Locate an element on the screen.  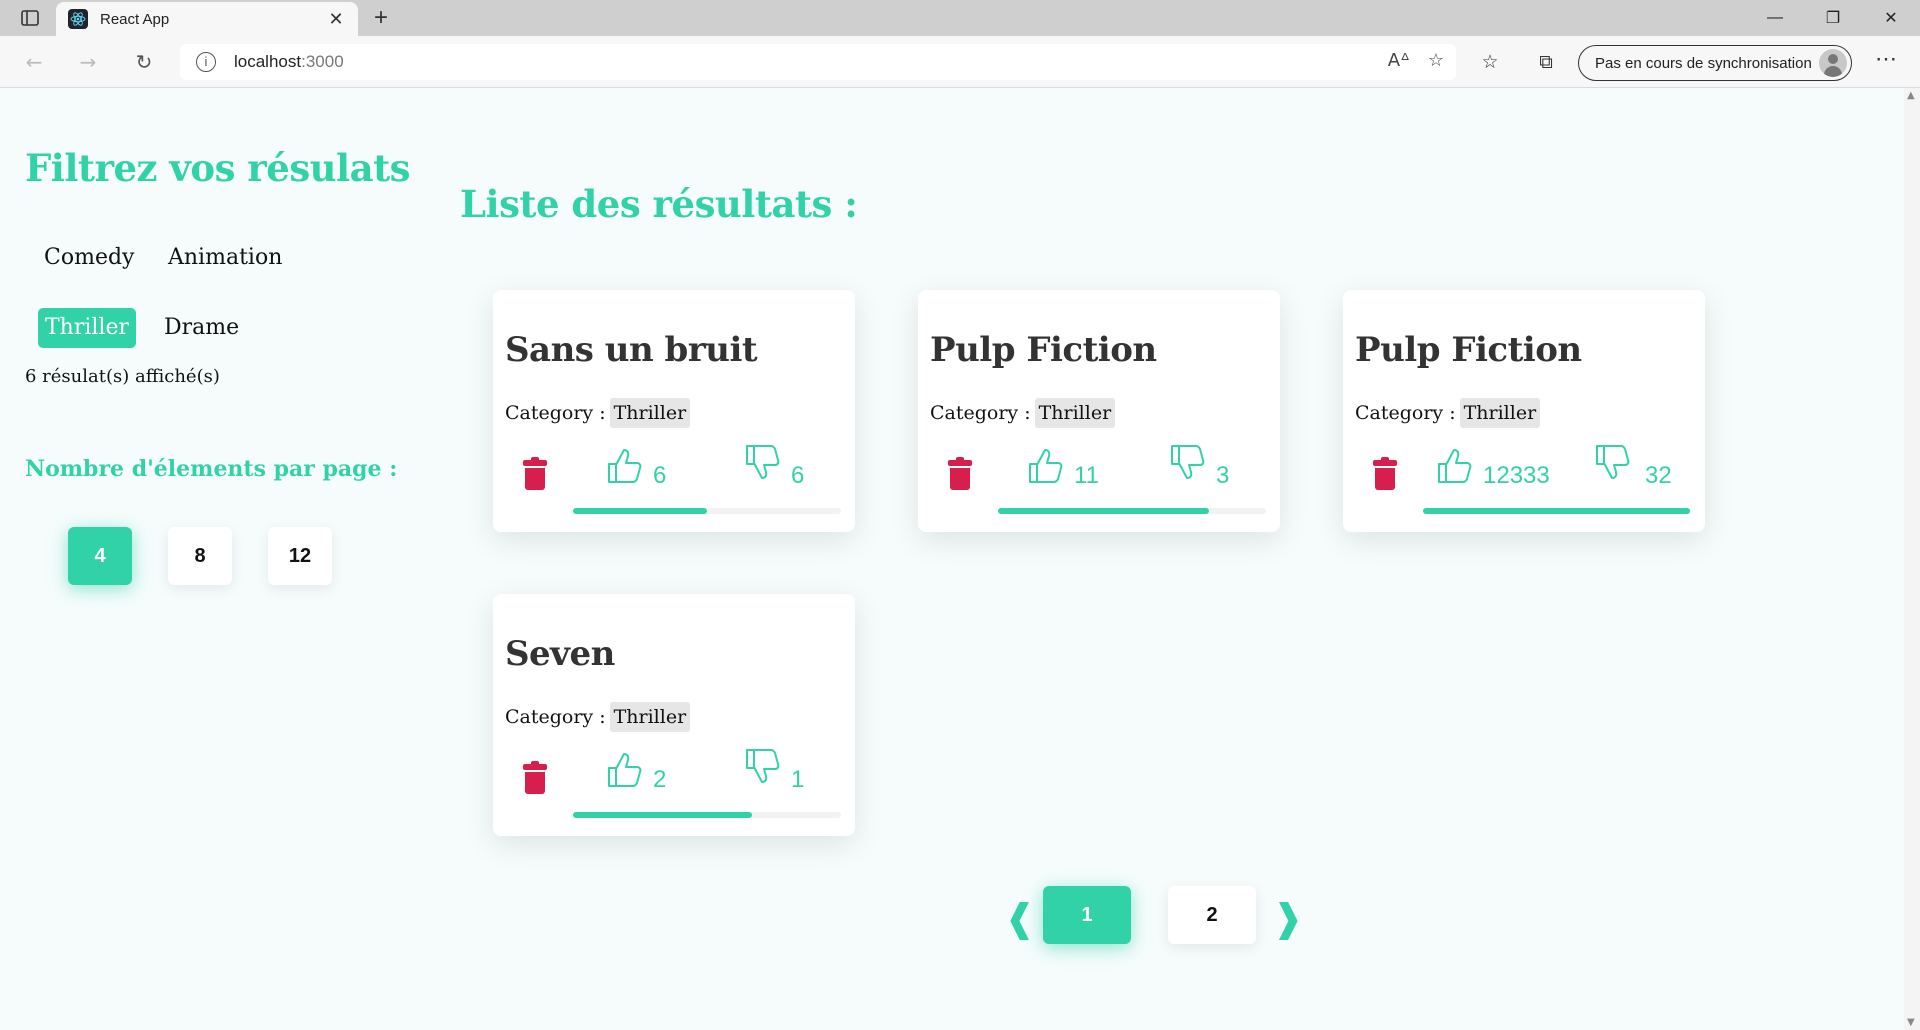
url-host: localhost is located at coordinates (268, 61).